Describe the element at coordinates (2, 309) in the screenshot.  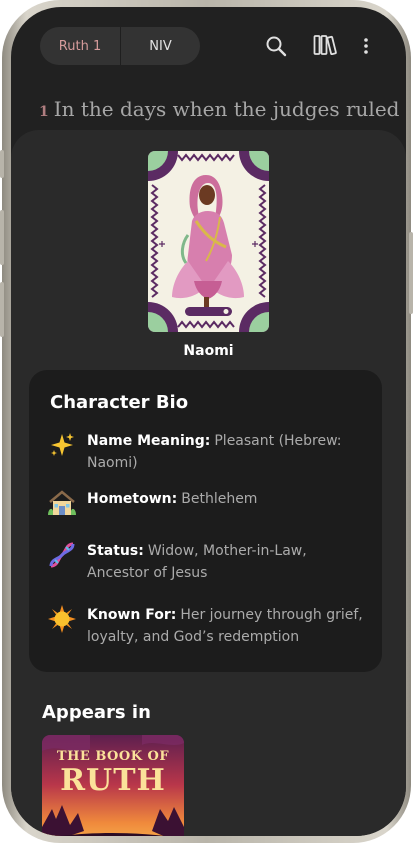
I see `volume-down-button` at that location.